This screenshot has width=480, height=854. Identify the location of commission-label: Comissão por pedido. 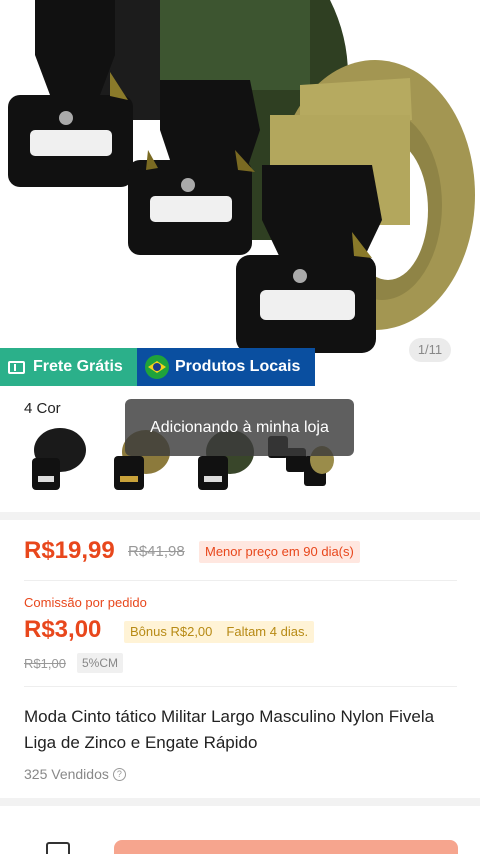
(85, 602).